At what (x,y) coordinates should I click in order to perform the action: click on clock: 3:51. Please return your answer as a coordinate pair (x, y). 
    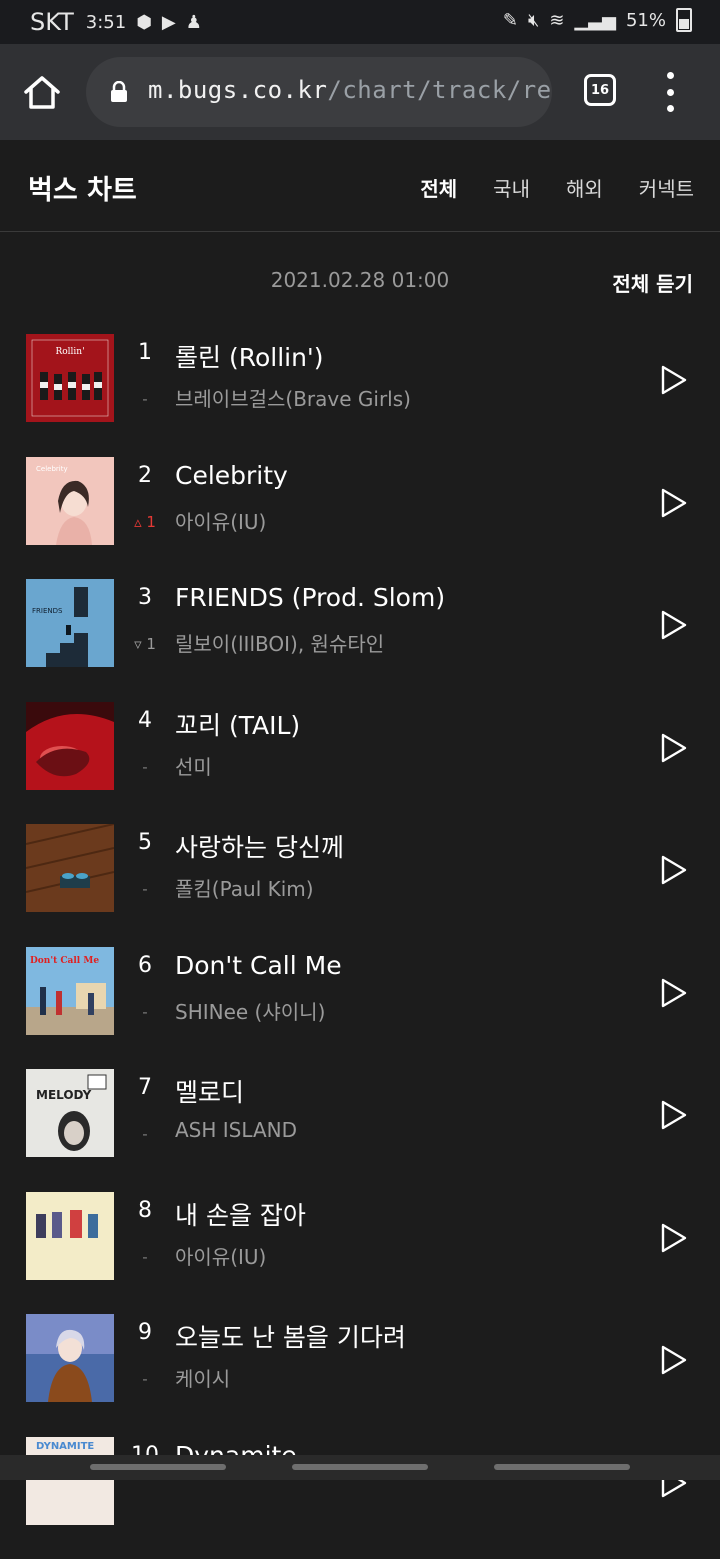
    Looking at the image, I should click on (106, 22).